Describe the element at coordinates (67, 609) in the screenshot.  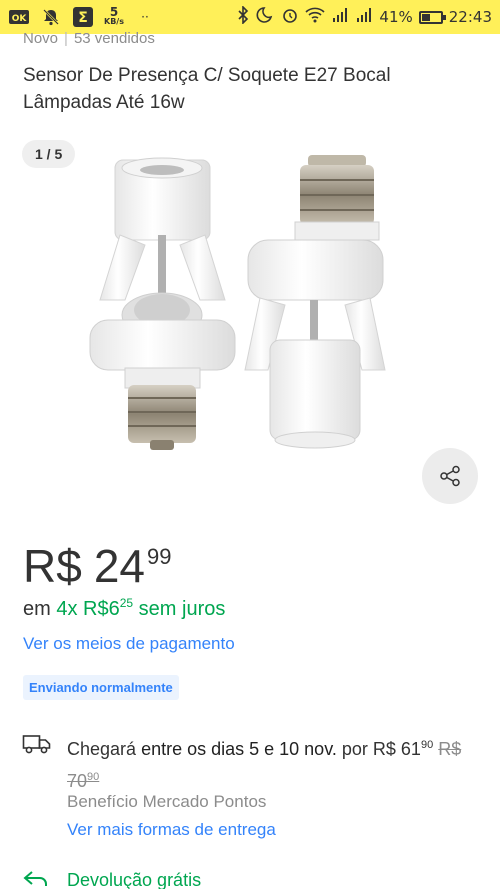
I see `installments-count: 4x` at that location.